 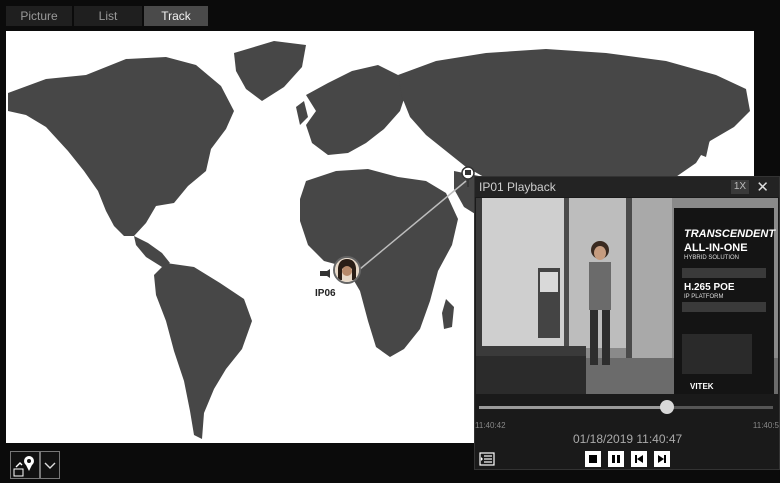 I want to click on poster-logo: VITEK, so click(x=702, y=386).